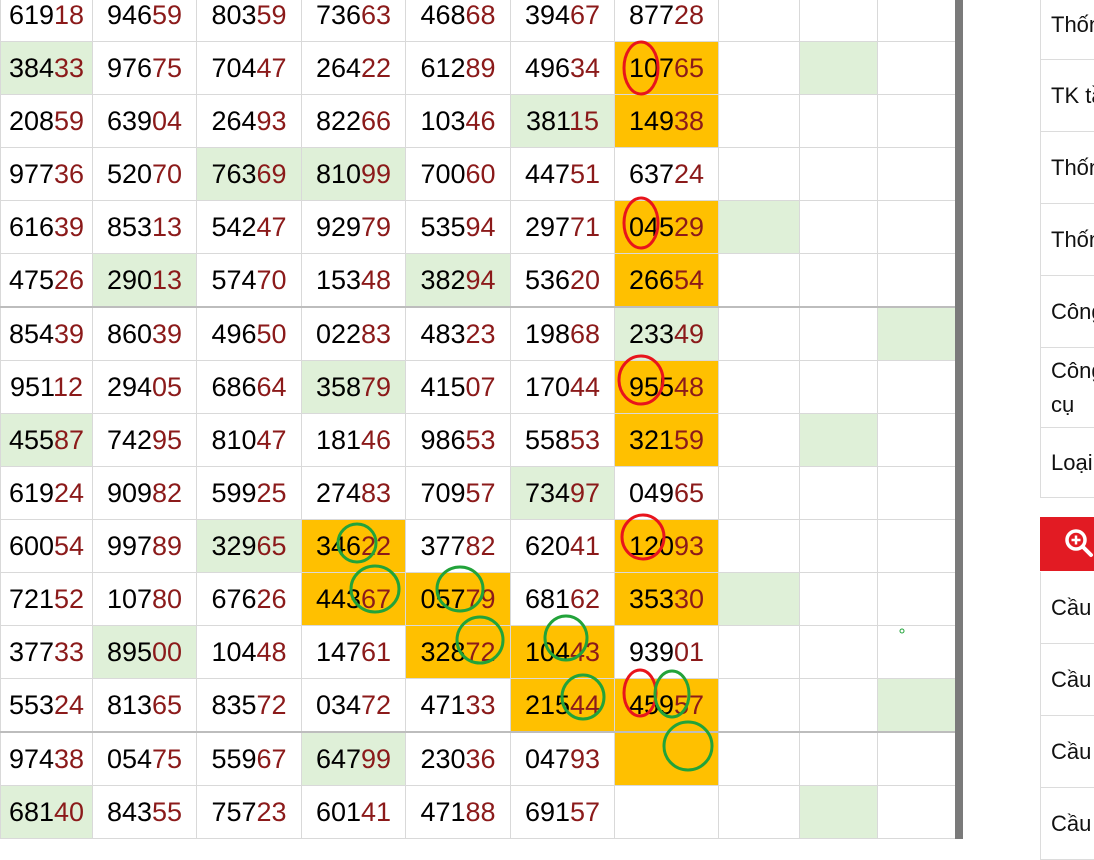 The width and height of the screenshot is (1094, 860). What do you see at coordinates (562, 758) in the screenshot?
I see `result-cell: 04793` at bounding box center [562, 758].